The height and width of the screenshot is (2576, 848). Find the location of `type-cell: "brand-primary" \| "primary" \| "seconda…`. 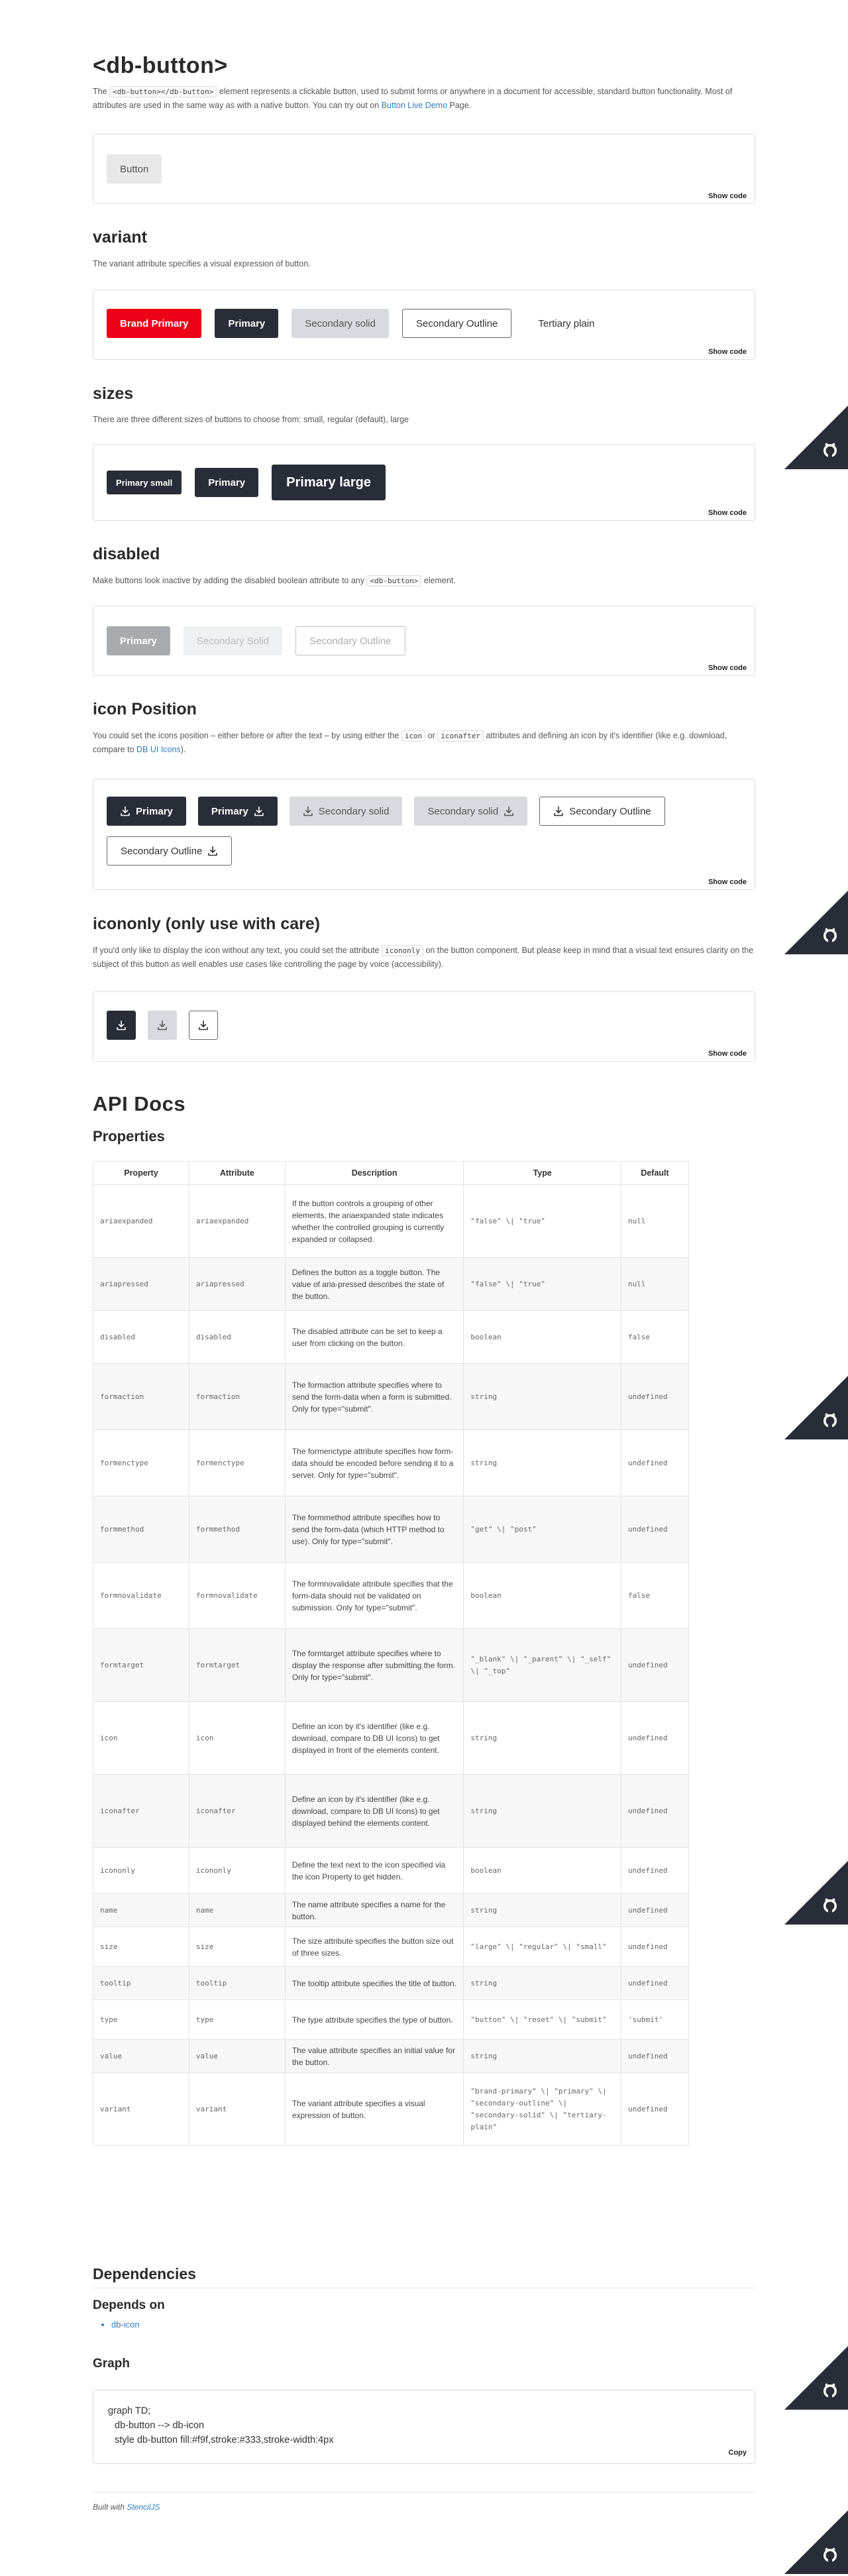

type-cell: "brand-primary" \| "primary" \| "seconda… is located at coordinates (542, 2109).